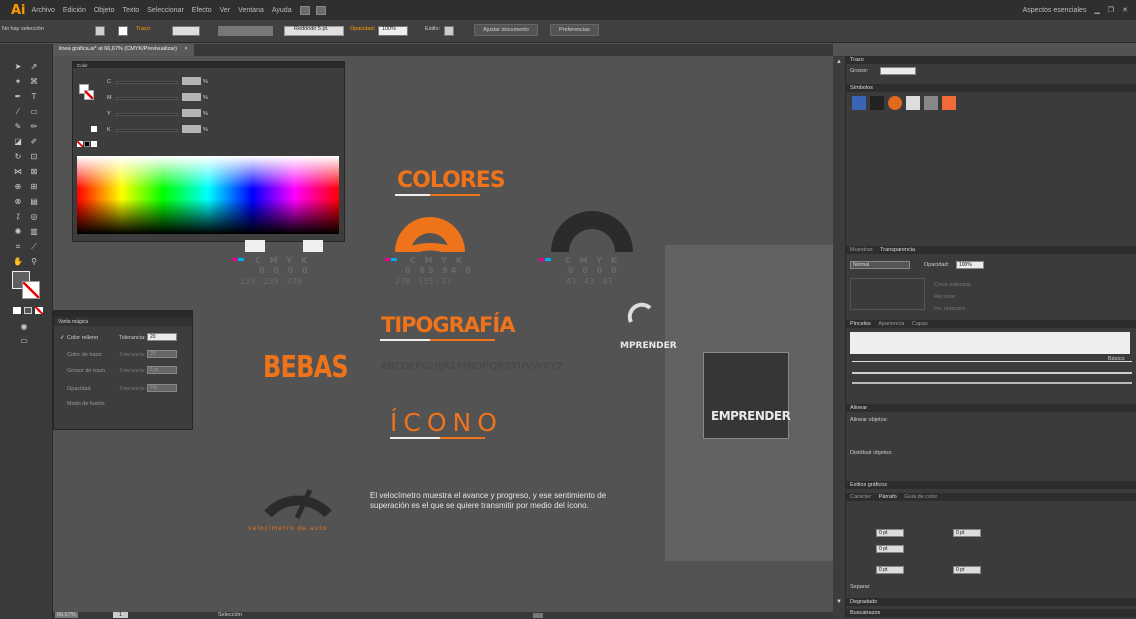  What do you see at coordinates (462, 340) in the screenshot?
I see `tipografia-underline-orange` at bounding box center [462, 340].